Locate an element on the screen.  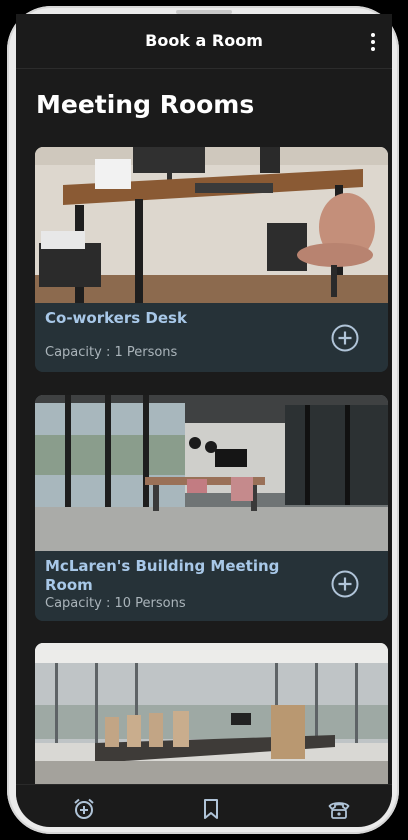
app-title: Book a Room is located at coordinates (204, 40).